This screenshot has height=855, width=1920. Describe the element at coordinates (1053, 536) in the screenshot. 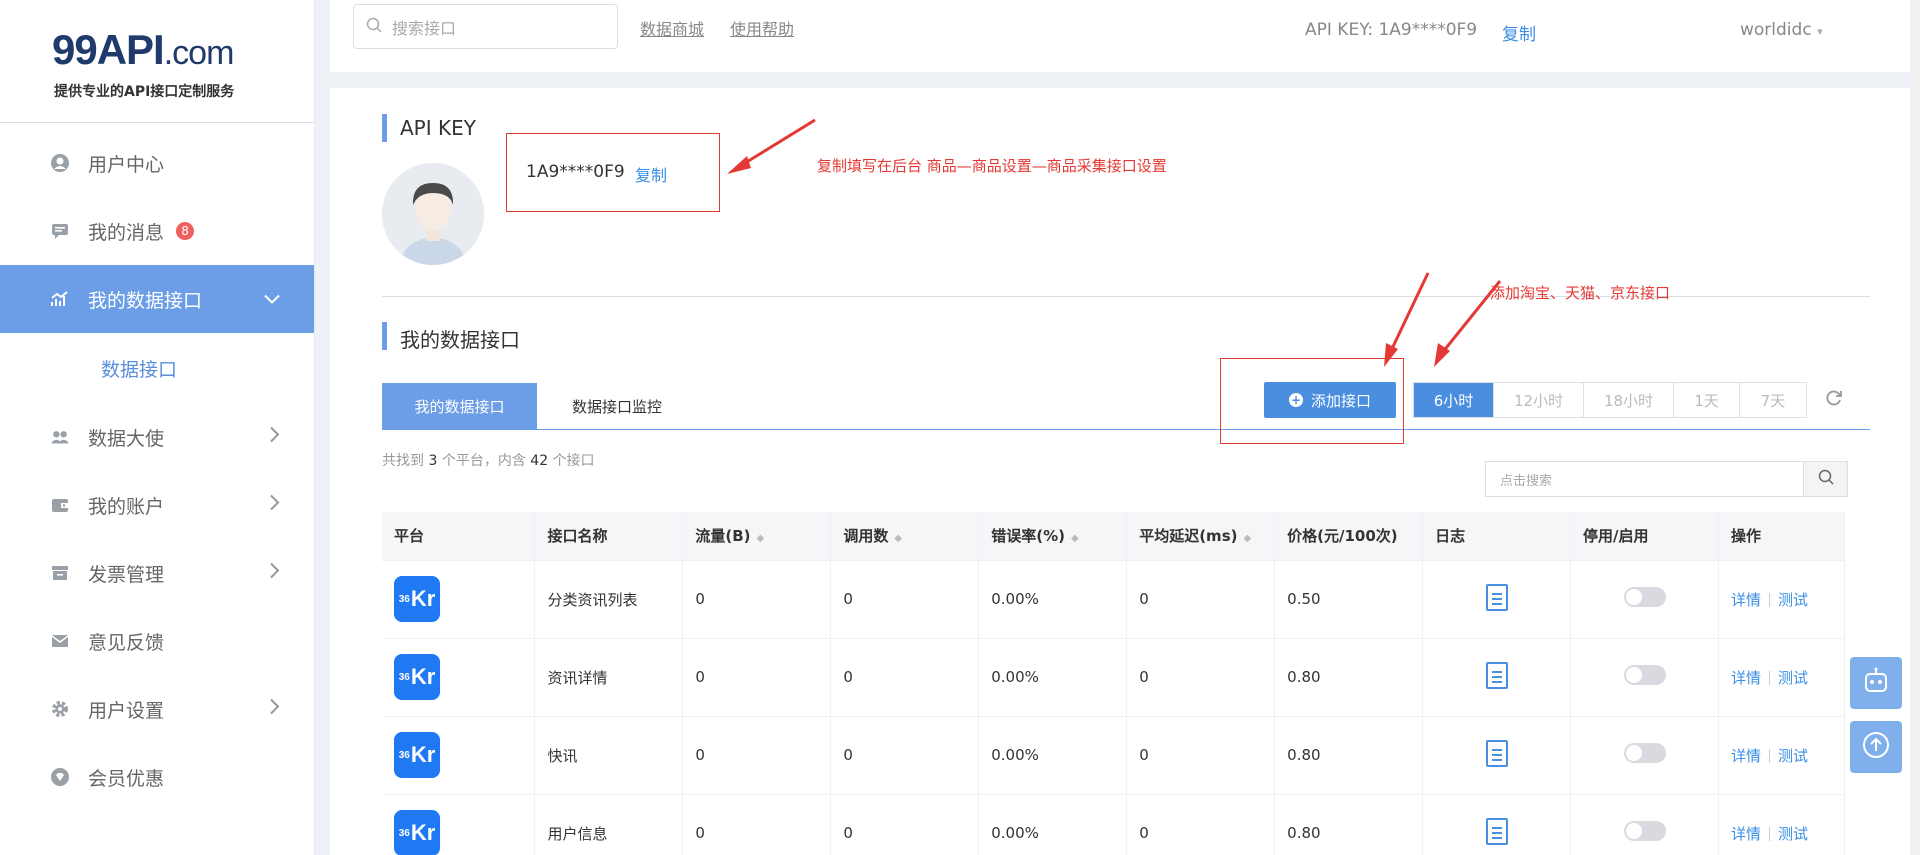

I see `col-error-rate: 错误率(%) ◆` at that location.